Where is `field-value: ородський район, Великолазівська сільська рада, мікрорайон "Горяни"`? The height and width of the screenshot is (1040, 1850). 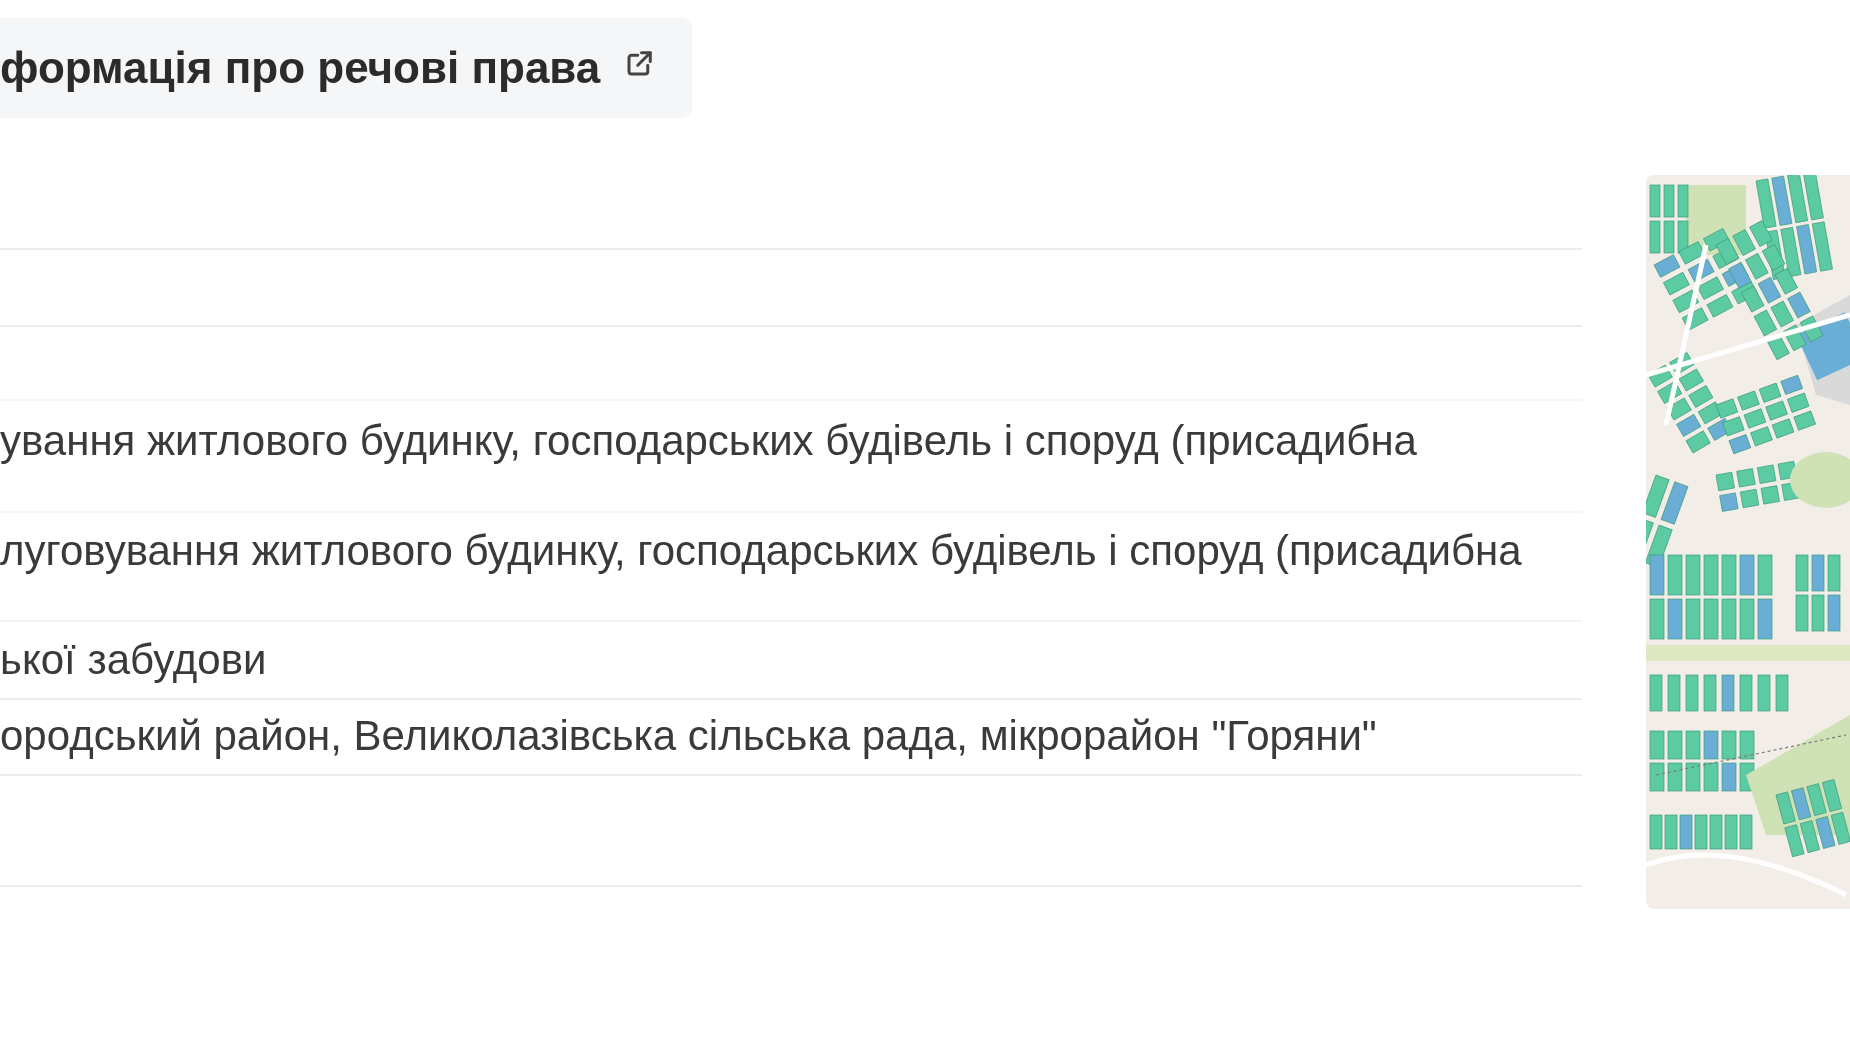
field-value: ородський район, Великолазівська сільська рада, мікрорайон "Горяни" is located at coordinates (688, 736).